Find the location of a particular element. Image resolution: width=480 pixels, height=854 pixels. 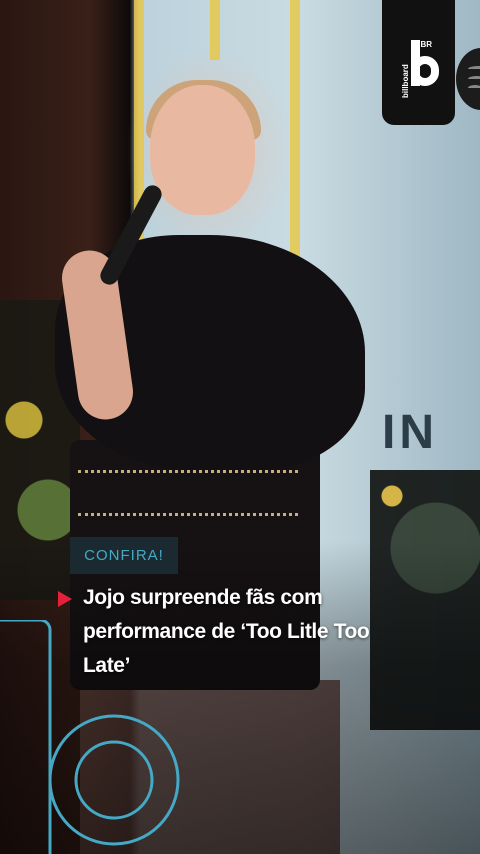

billboard-logo-tag: billboard BR is located at coordinates (418, 62).